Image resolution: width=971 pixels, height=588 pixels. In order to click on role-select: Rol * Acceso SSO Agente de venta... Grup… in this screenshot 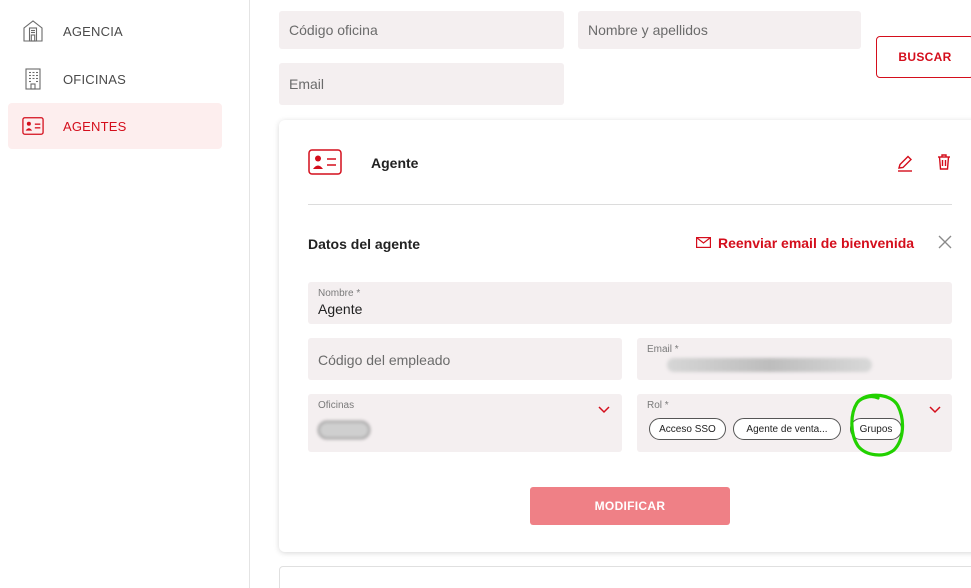, I will do `click(794, 423)`.